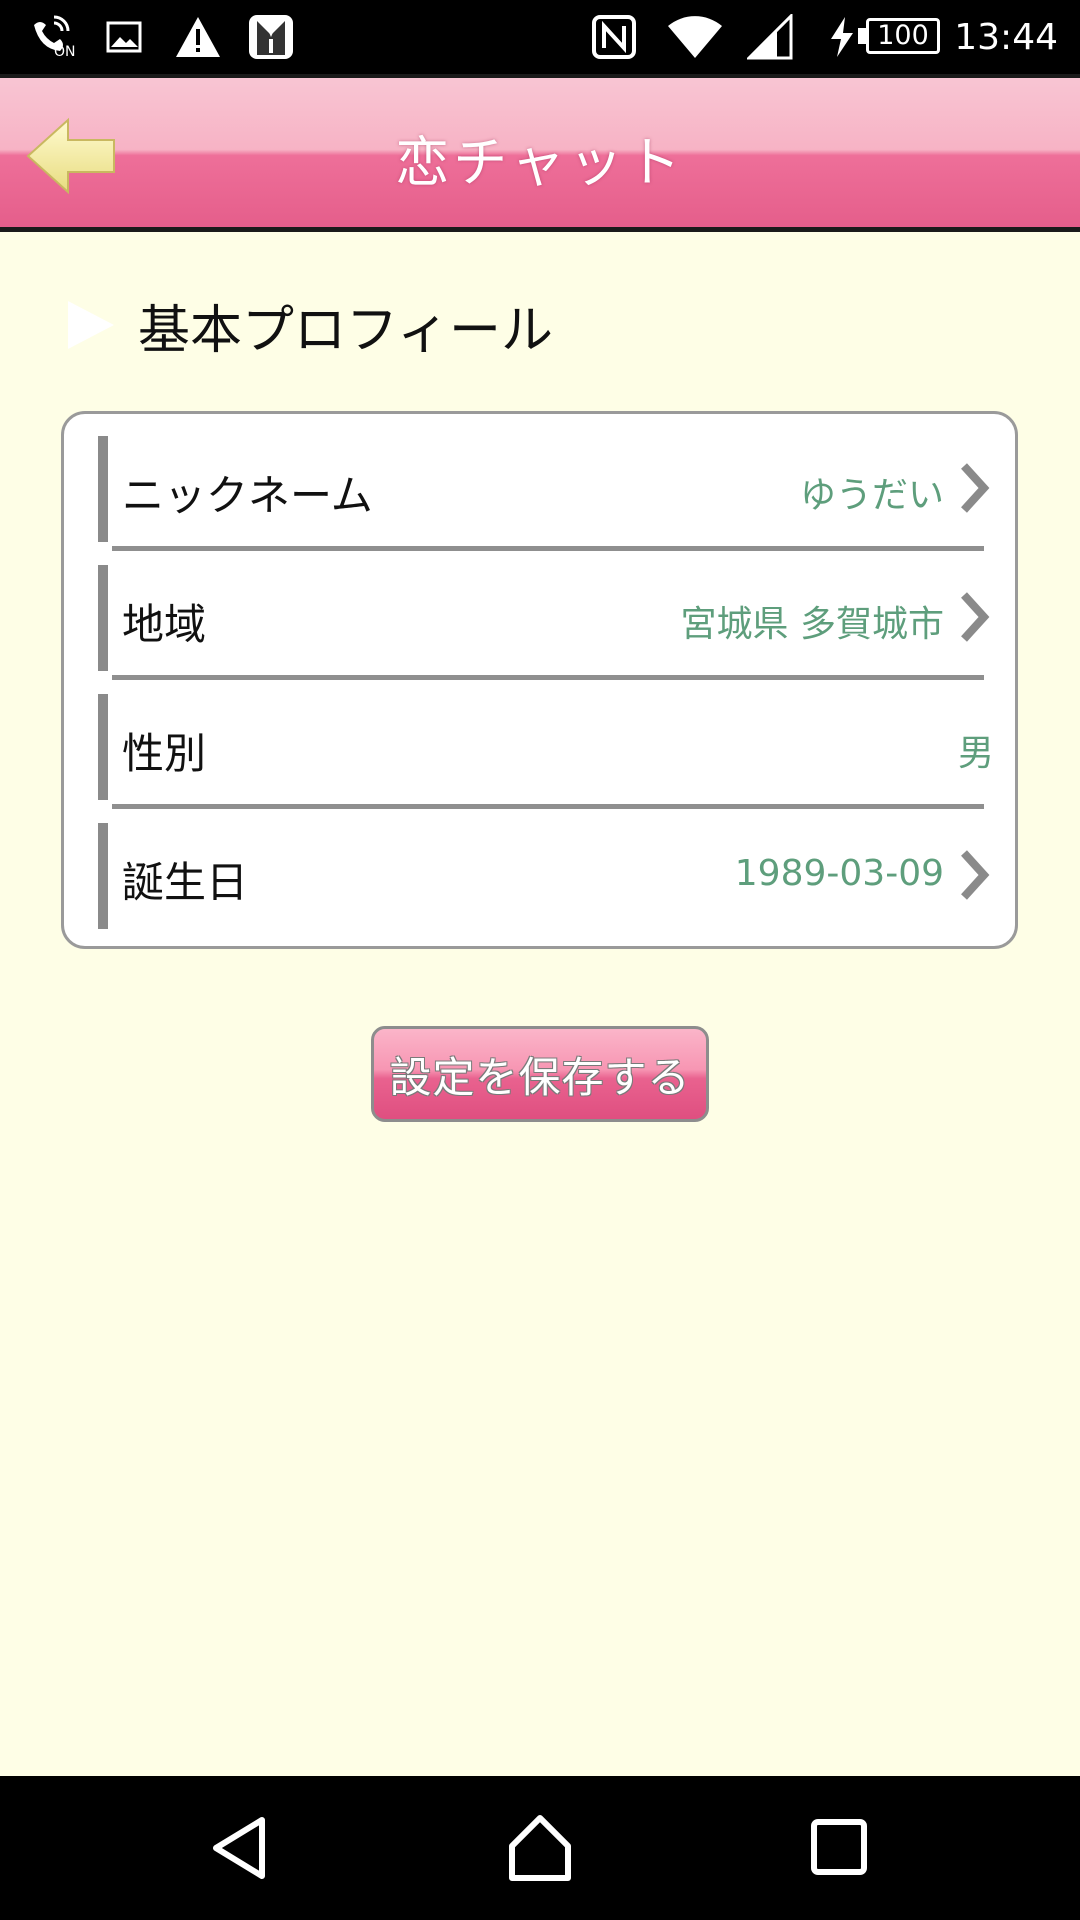 Image resolution: width=1080 pixels, height=1920 pixels. What do you see at coordinates (614, 37) in the screenshot?
I see `nfc-icon` at bounding box center [614, 37].